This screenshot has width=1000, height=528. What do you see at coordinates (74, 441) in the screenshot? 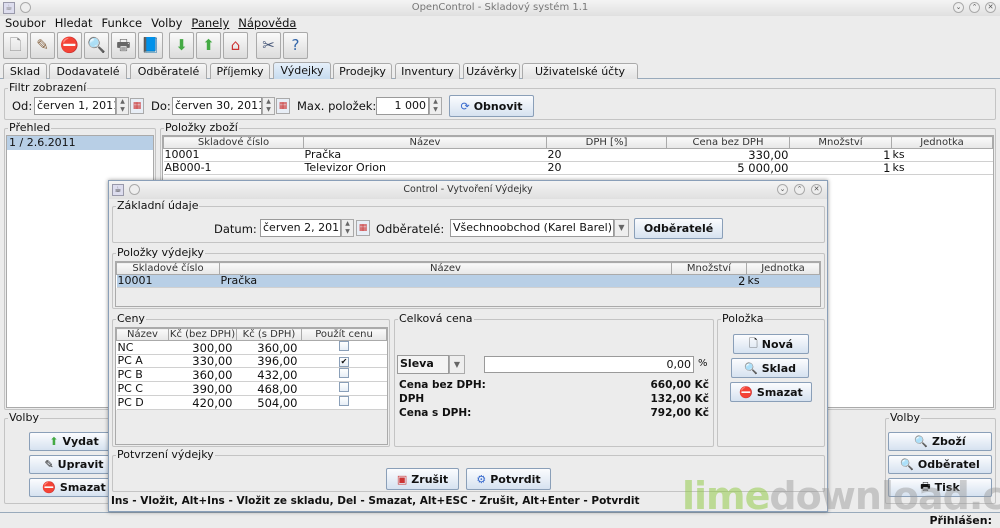
I see `issue-button: ⬆ Vydat` at bounding box center [74, 441].